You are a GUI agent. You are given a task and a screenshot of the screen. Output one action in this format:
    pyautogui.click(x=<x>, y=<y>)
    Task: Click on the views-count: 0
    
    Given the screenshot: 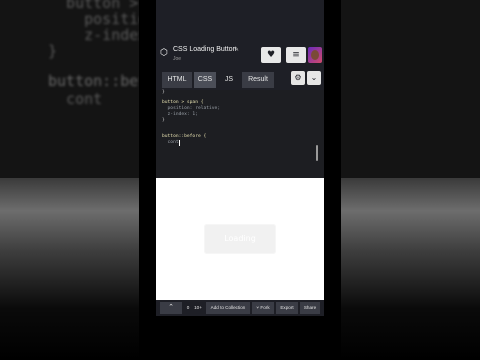 What is the action you would take?
    pyautogui.click(x=188, y=307)
    